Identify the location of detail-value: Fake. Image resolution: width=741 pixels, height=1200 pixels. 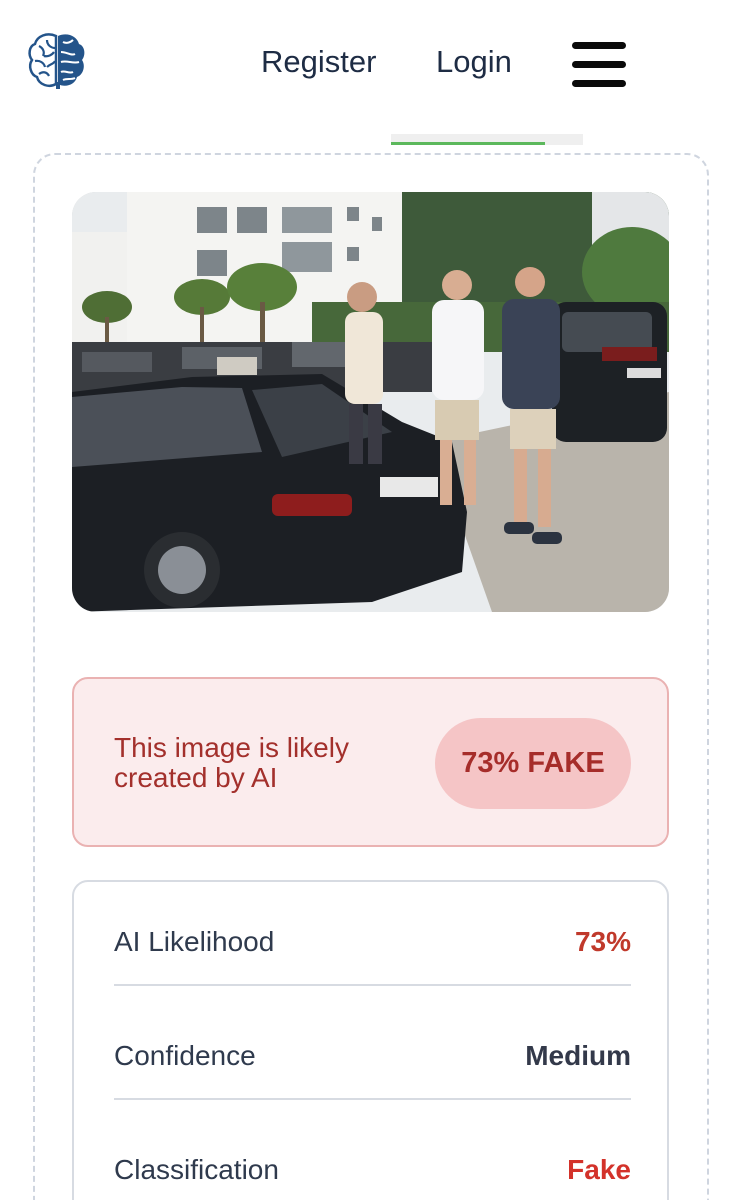
(599, 1169).